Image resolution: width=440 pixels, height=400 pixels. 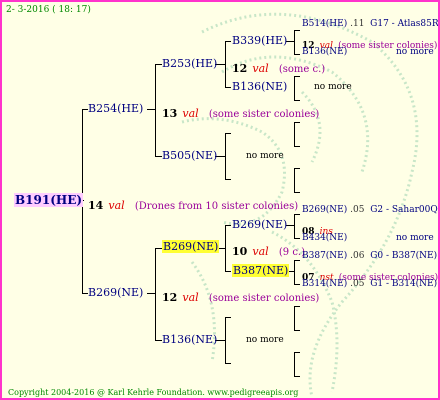 What do you see at coordinates (190, 297) in the screenshot?
I see `b269ne-val: val` at bounding box center [190, 297].